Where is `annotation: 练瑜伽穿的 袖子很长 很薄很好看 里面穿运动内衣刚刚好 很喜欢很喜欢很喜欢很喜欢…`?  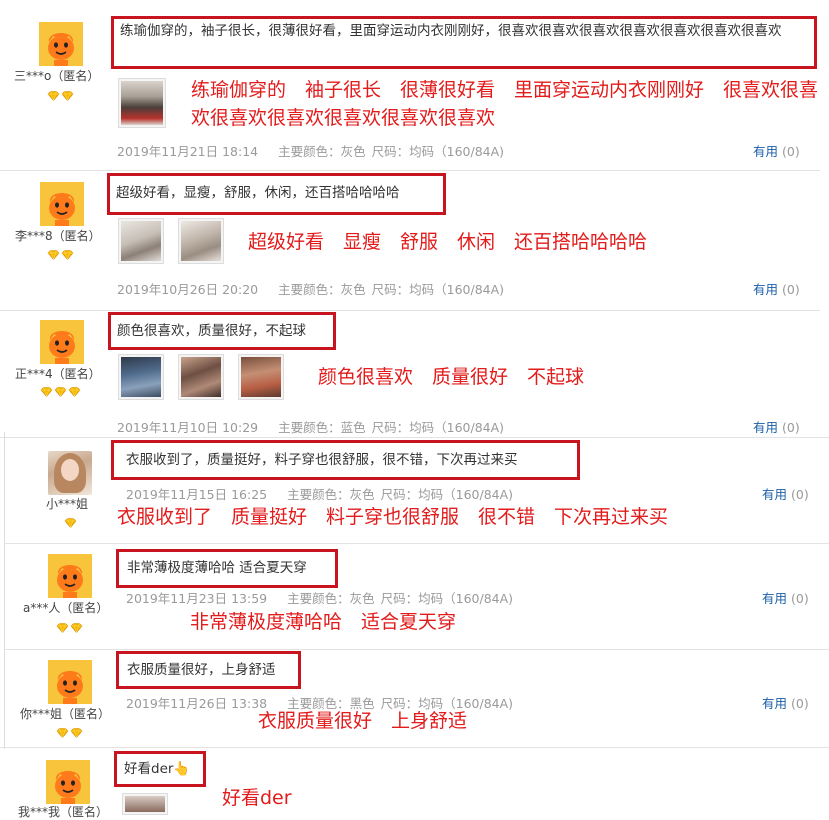
annotation: 练瑜伽穿的 袖子很长 很薄很好看 里面穿运动内衣刚刚好 很喜欢很喜欢很喜欢很喜欢… is located at coordinates (505, 104).